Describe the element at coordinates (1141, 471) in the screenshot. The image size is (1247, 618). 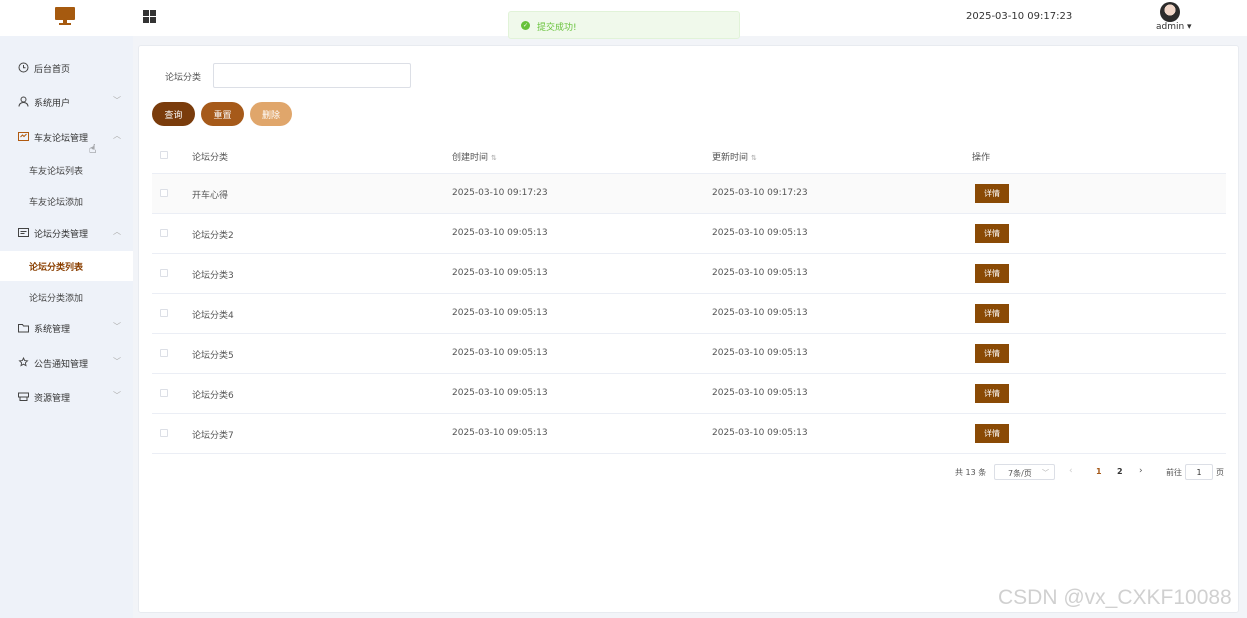
I see `next-page-icon: ›` at that location.